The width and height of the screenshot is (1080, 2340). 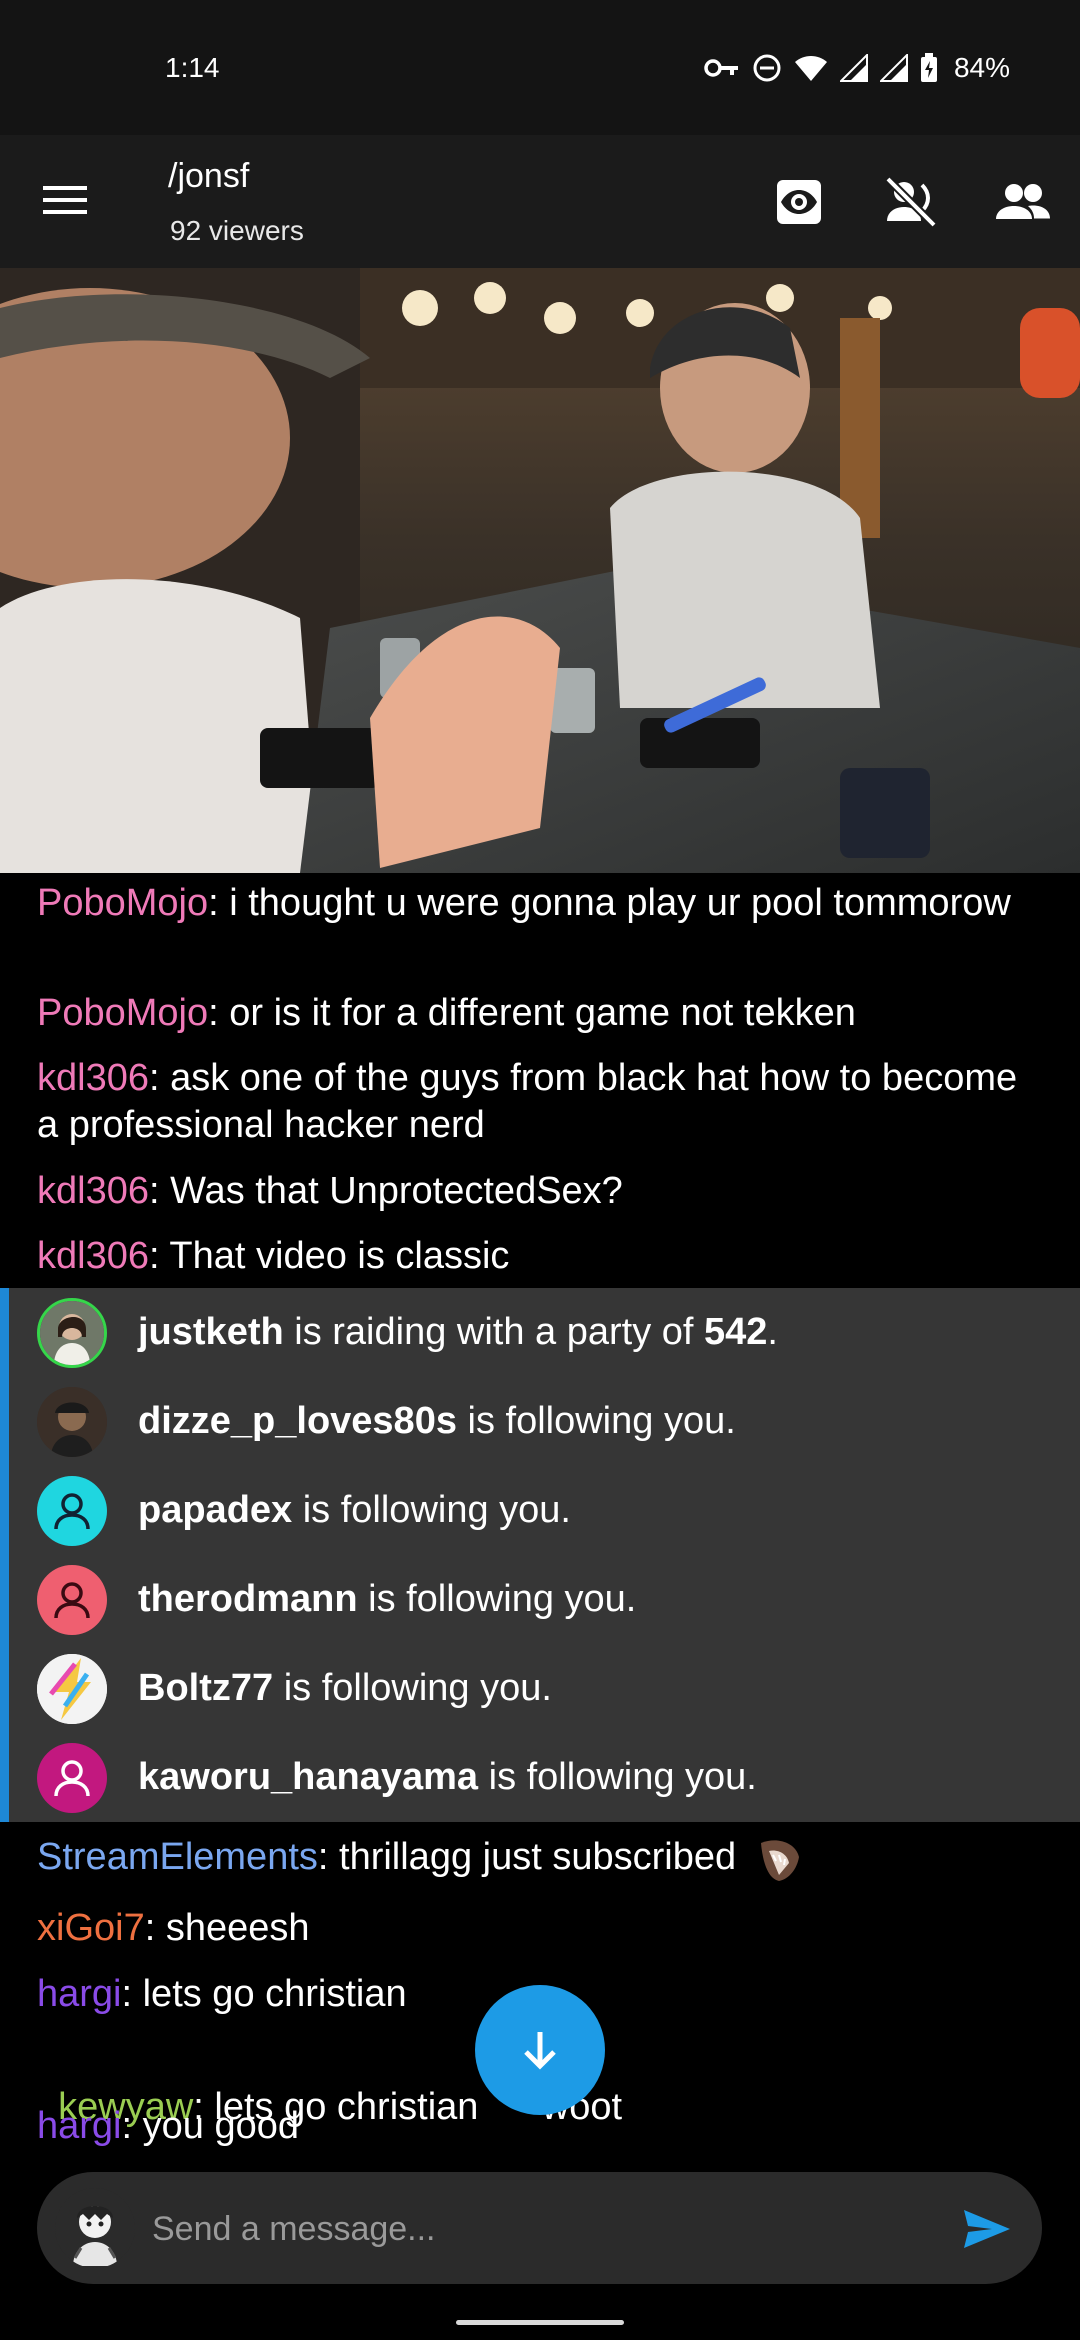 What do you see at coordinates (264, 1994) in the screenshot?
I see `chat-text: : lets go christian` at bounding box center [264, 1994].